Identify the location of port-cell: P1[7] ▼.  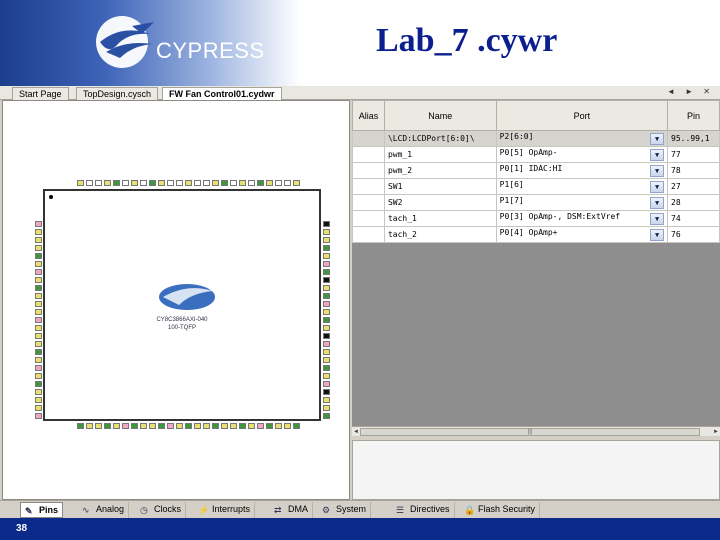
(582, 202).